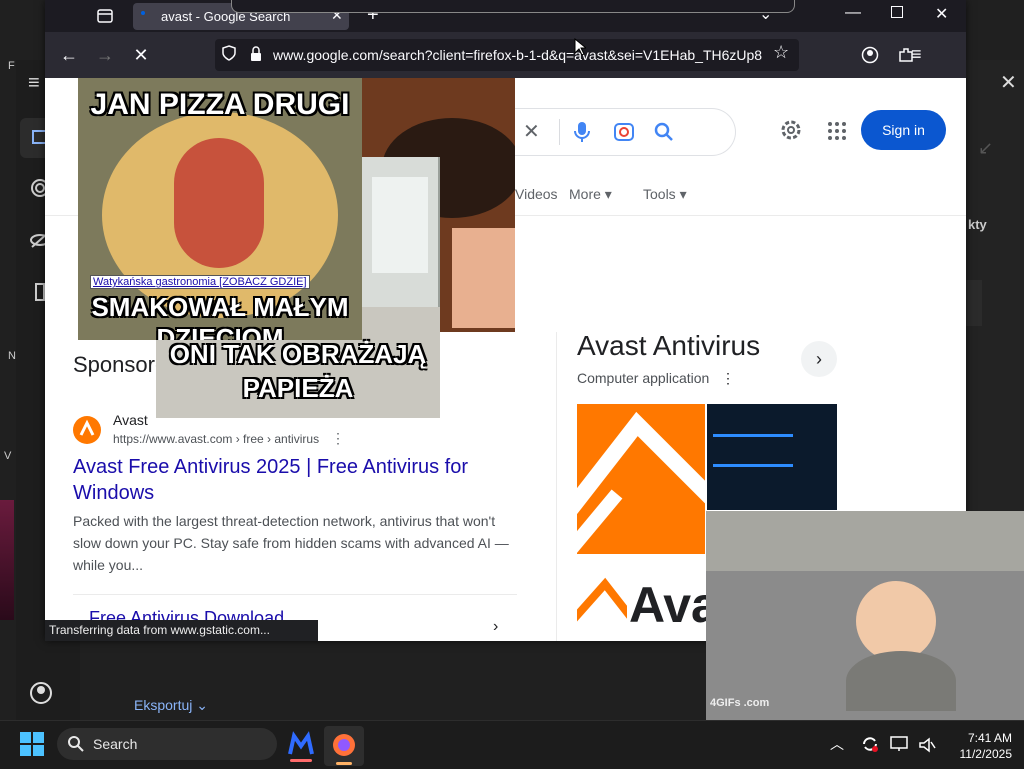 The width and height of the screenshot is (1024, 769). I want to click on gif-watermark: 4GIFs .com, so click(740, 703).